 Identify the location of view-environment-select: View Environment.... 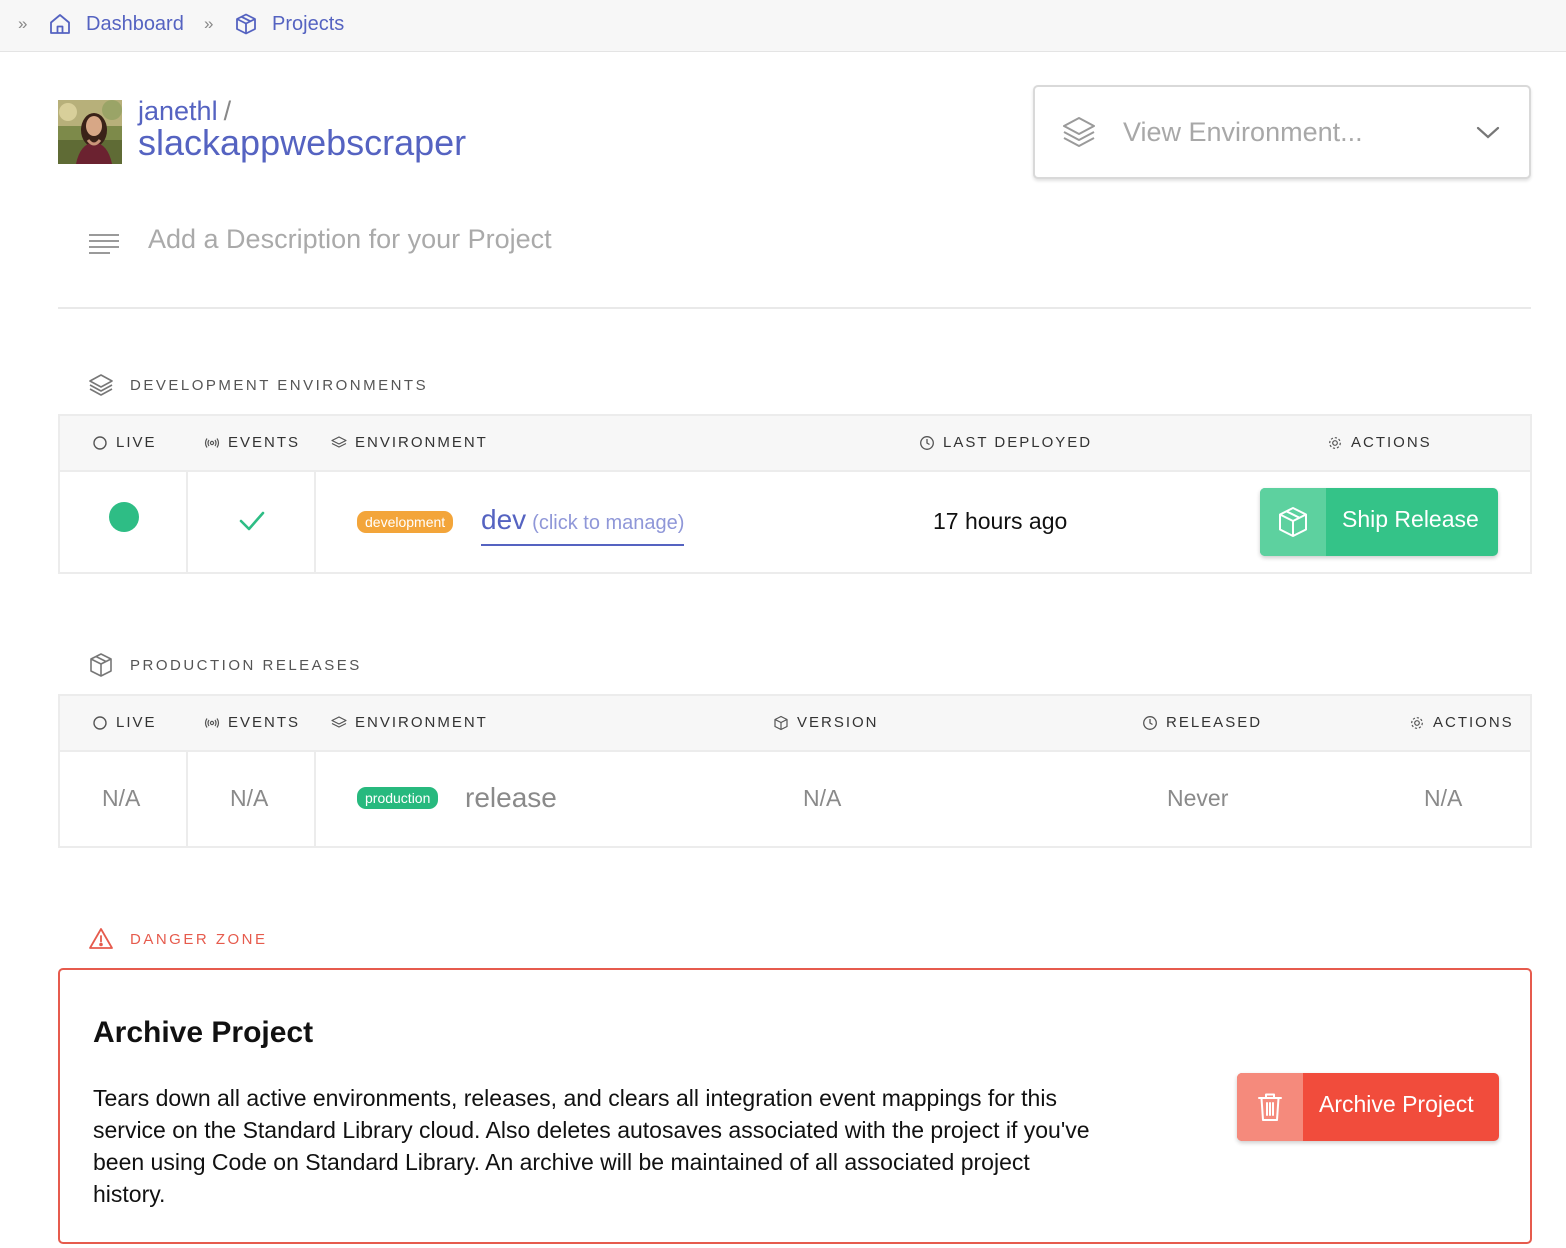
(1282, 132).